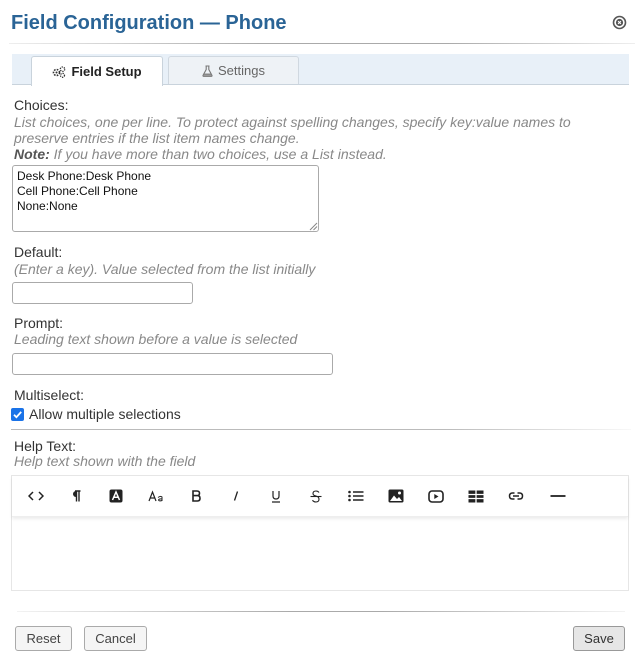 This screenshot has width=643, height=656. I want to click on multiselect-label: Multiselect:, so click(49, 395).